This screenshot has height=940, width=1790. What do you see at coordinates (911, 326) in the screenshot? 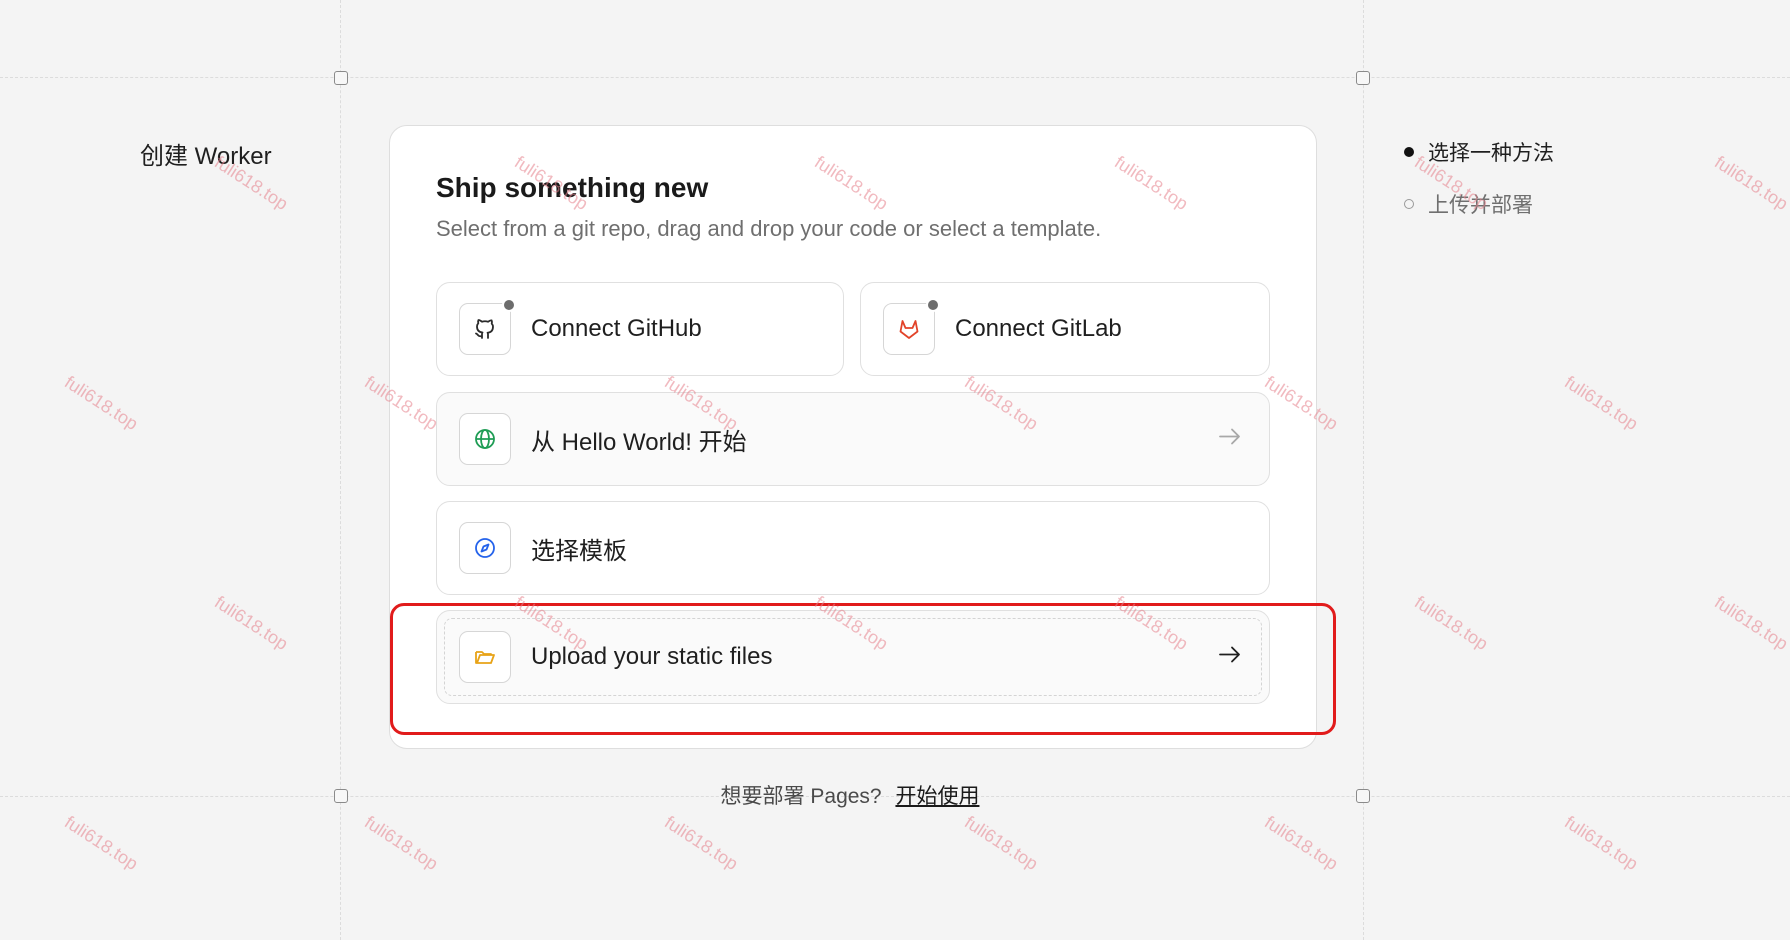
I see `gitlab-icon` at bounding box center [911, 326].